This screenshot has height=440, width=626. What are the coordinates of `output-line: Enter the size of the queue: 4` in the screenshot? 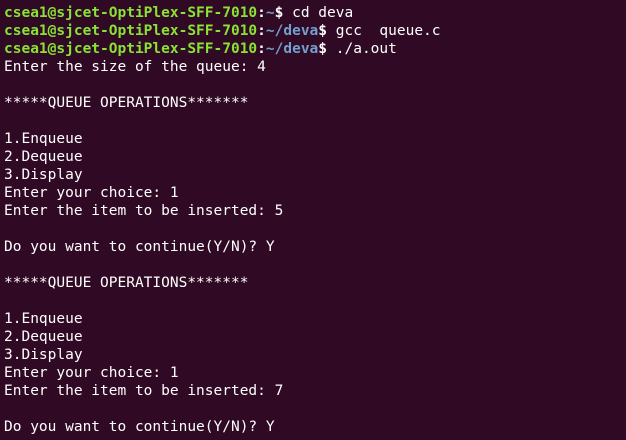 It's located at (135, 67).